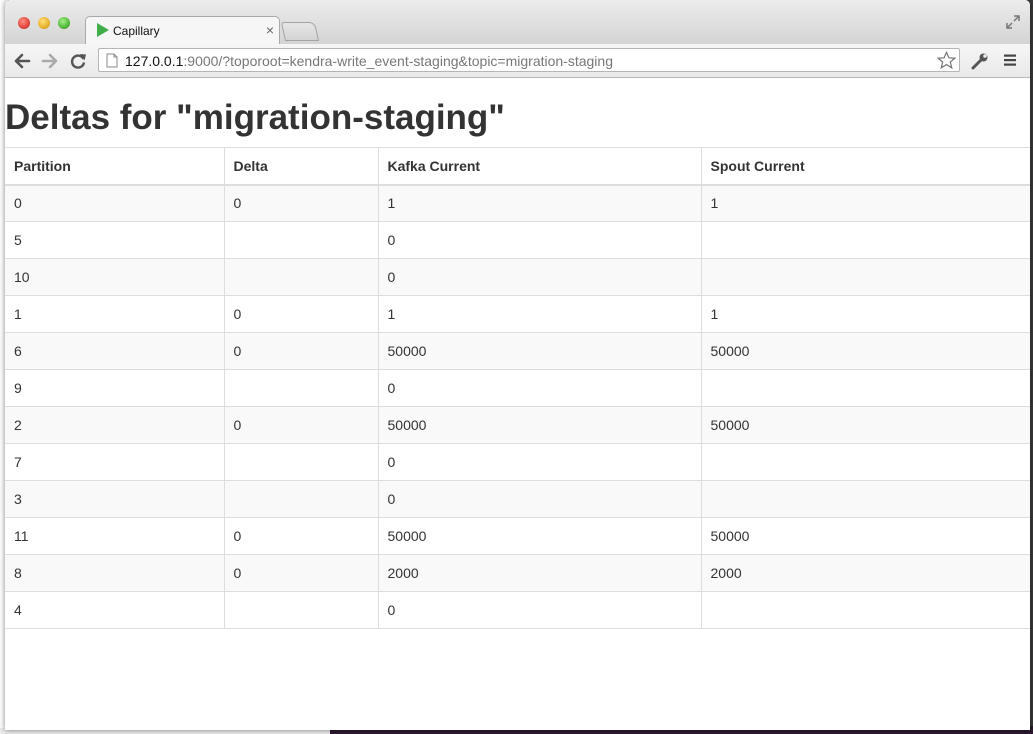 The image size is (1033, 734). Describe the element at coordinates (1010, 60) in the screenshot. I see `menu-icon` at that location.